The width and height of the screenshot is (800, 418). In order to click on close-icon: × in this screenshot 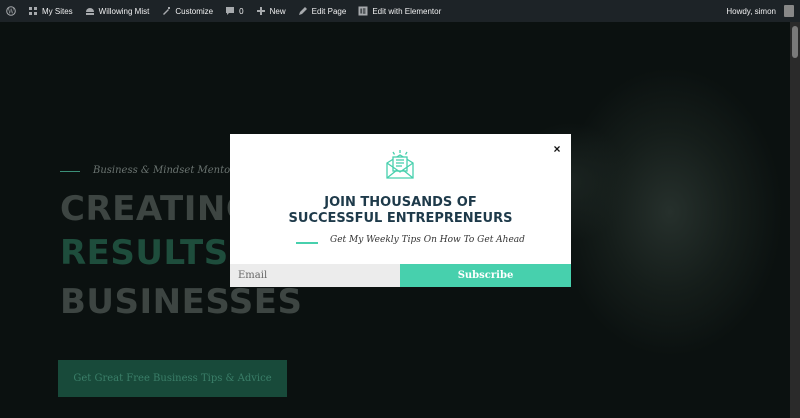, I will do `click(557, 149)`.